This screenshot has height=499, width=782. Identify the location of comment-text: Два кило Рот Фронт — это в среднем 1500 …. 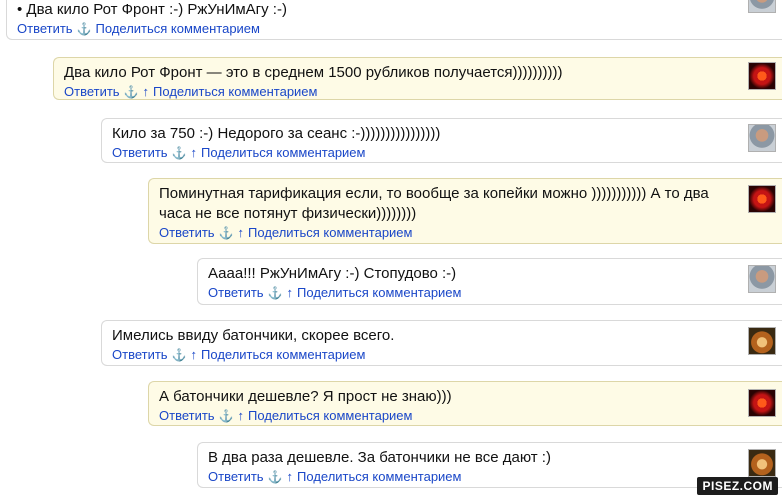
(313, 72).